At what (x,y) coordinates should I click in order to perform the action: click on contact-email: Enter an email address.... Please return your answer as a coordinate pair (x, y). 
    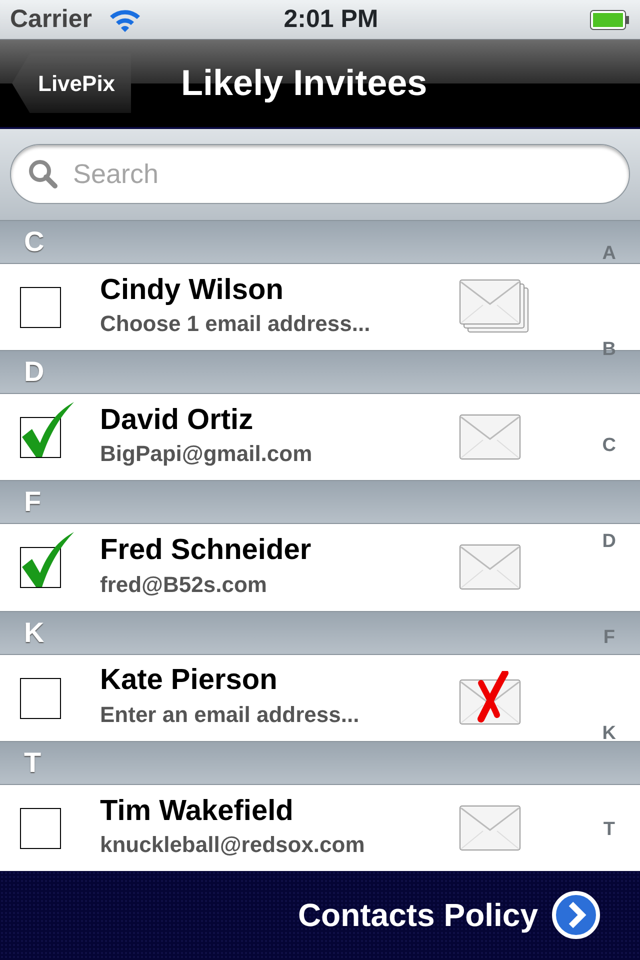
    Looking at the image, I should click on (230, 714).